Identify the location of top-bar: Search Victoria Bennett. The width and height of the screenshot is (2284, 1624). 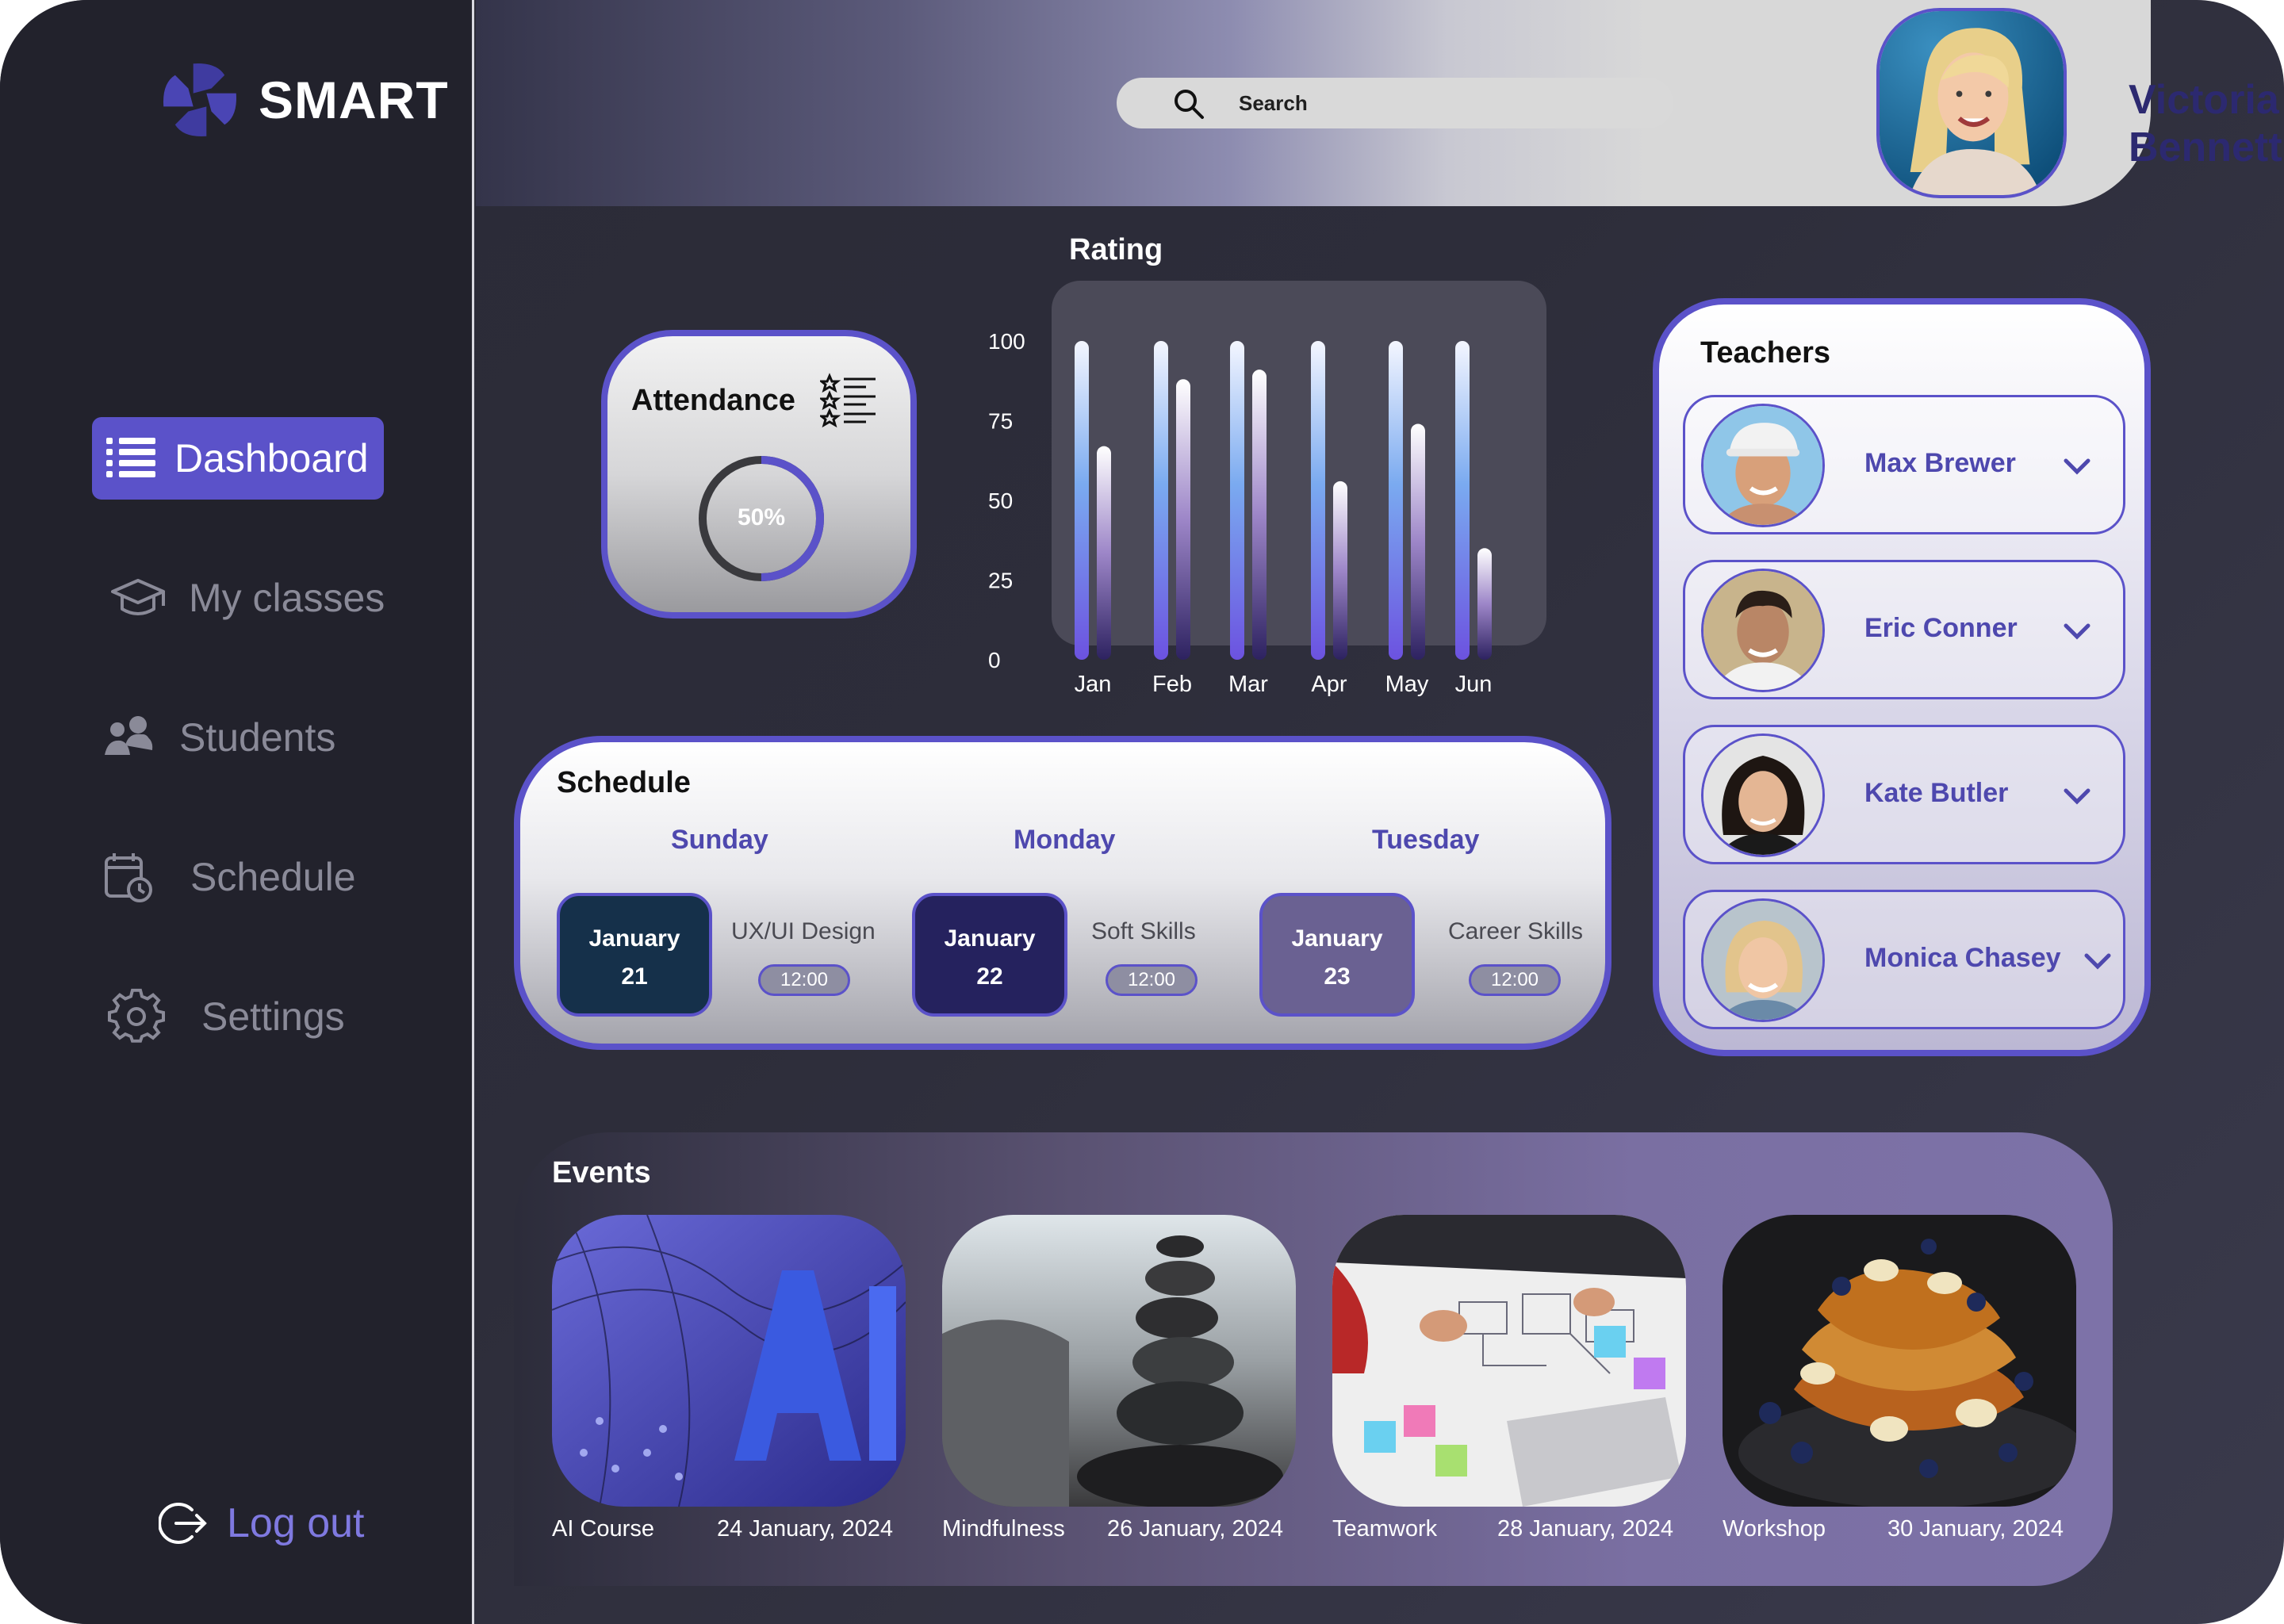
(1379, 103).